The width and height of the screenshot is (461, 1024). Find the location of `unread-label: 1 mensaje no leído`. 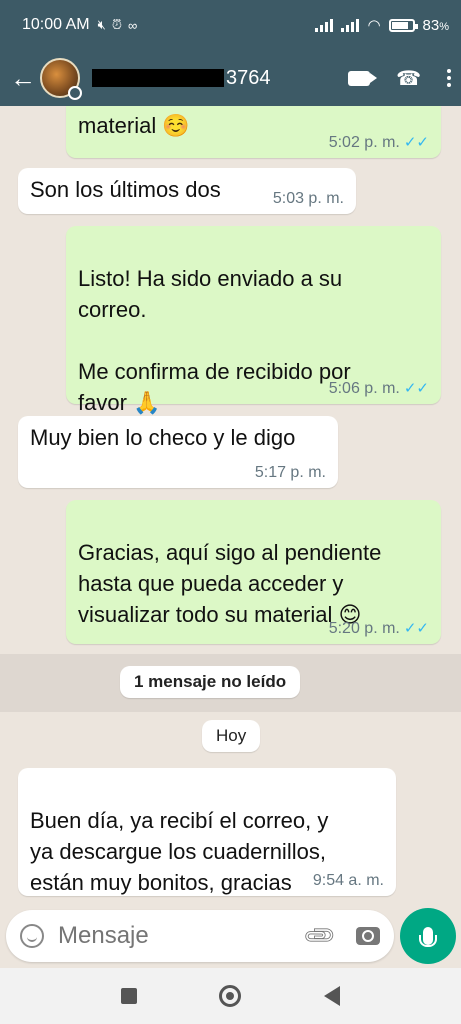

unread-label: 1 mensaje no leído is located at coordinates (210, 682).